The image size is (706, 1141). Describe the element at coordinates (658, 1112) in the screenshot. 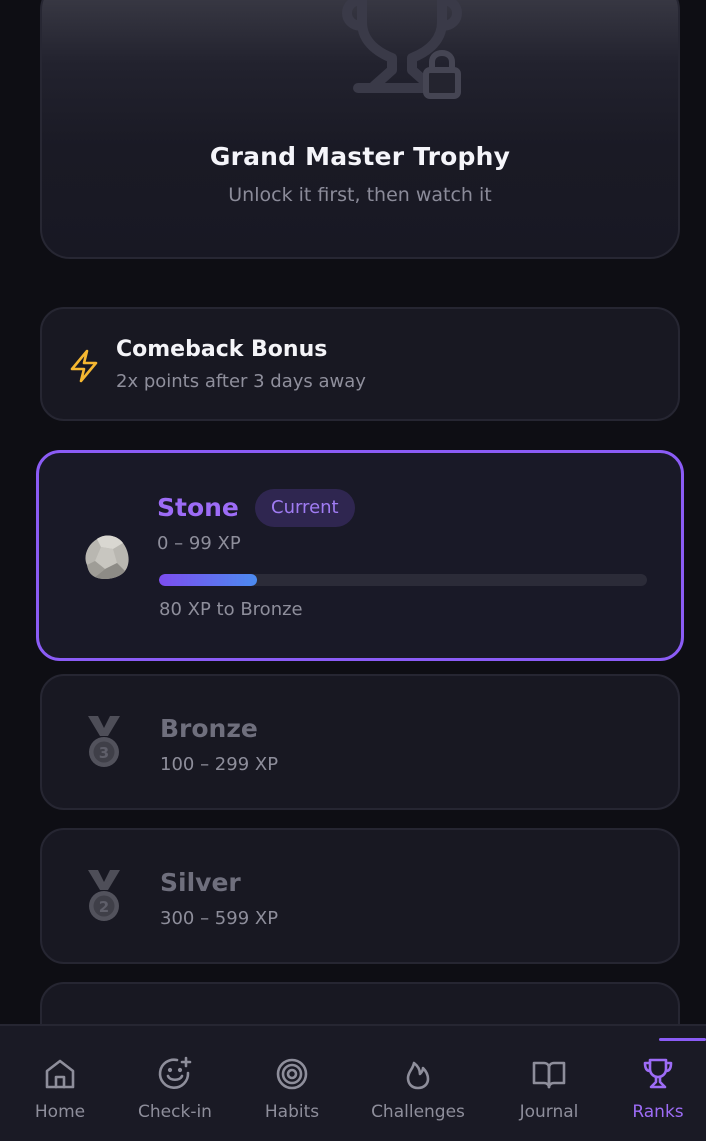

I see `nav-label: Ranks` at that location.